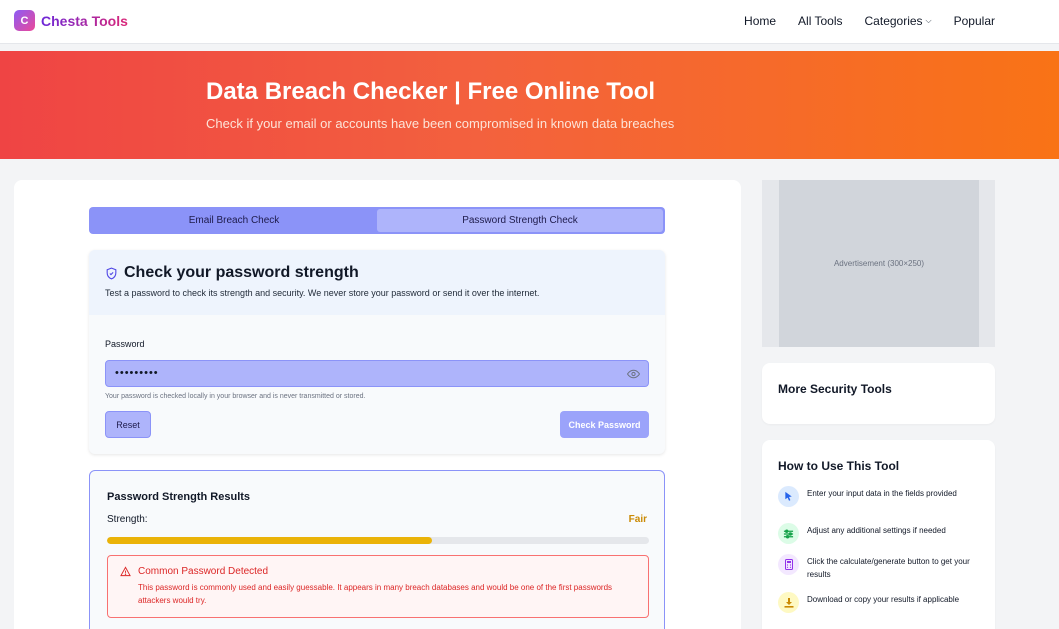 The width and height of the screenshot is (1059, 629). I want to click on howto-step: Adjust any additional settings if needed, so click(883, 533).